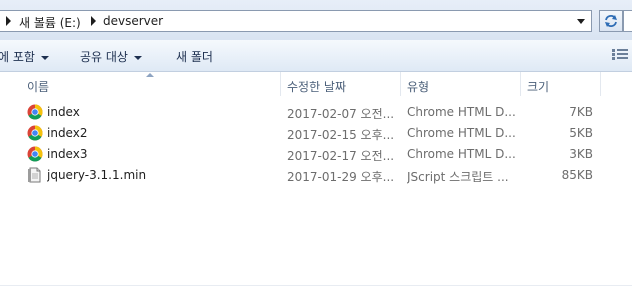 The width and height of the screenshot is (632, 290). What do you see at coordinates (194, 56) in the screenshot?
I see `new-folder-button: 새 폴더` at bounding box center [194, 56].